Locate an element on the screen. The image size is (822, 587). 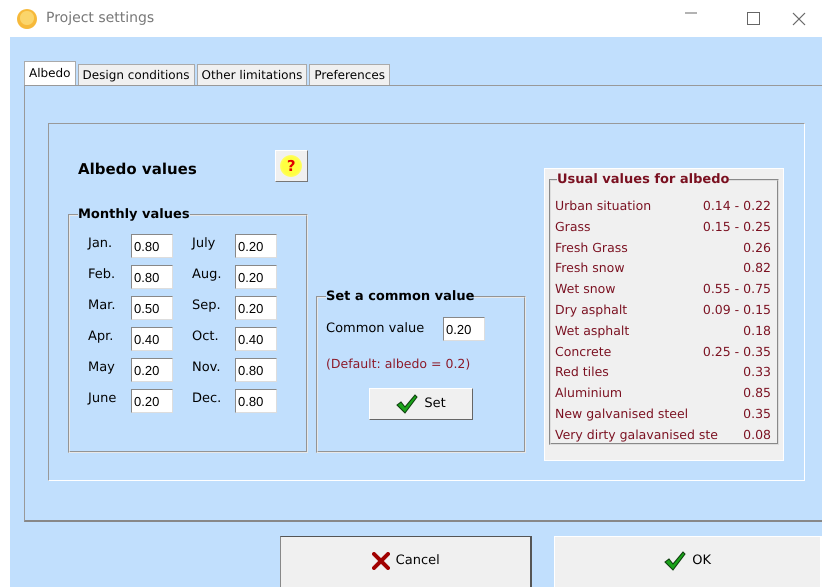
month-value-field: 0.50 is located at coordinates (152, 308).